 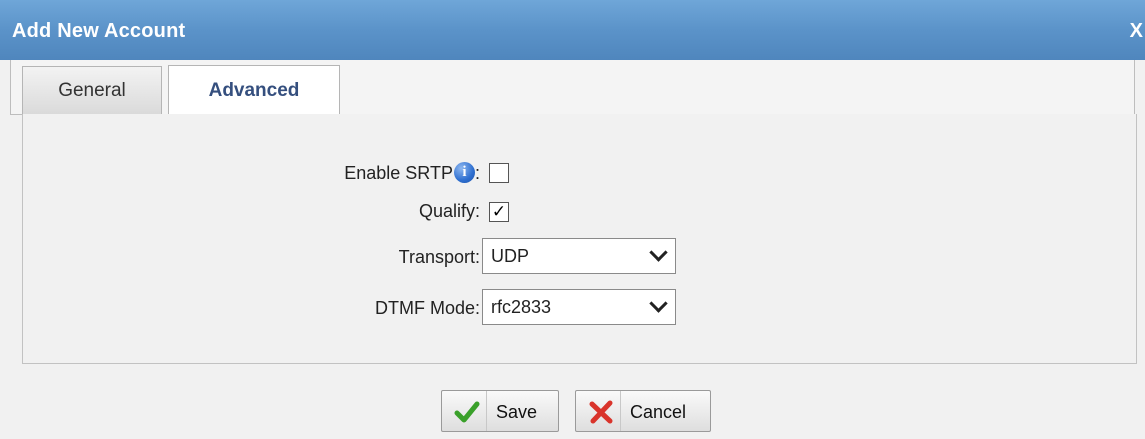 I want to click on qualify-checkbox: ✓, so click(x=499, y=212).